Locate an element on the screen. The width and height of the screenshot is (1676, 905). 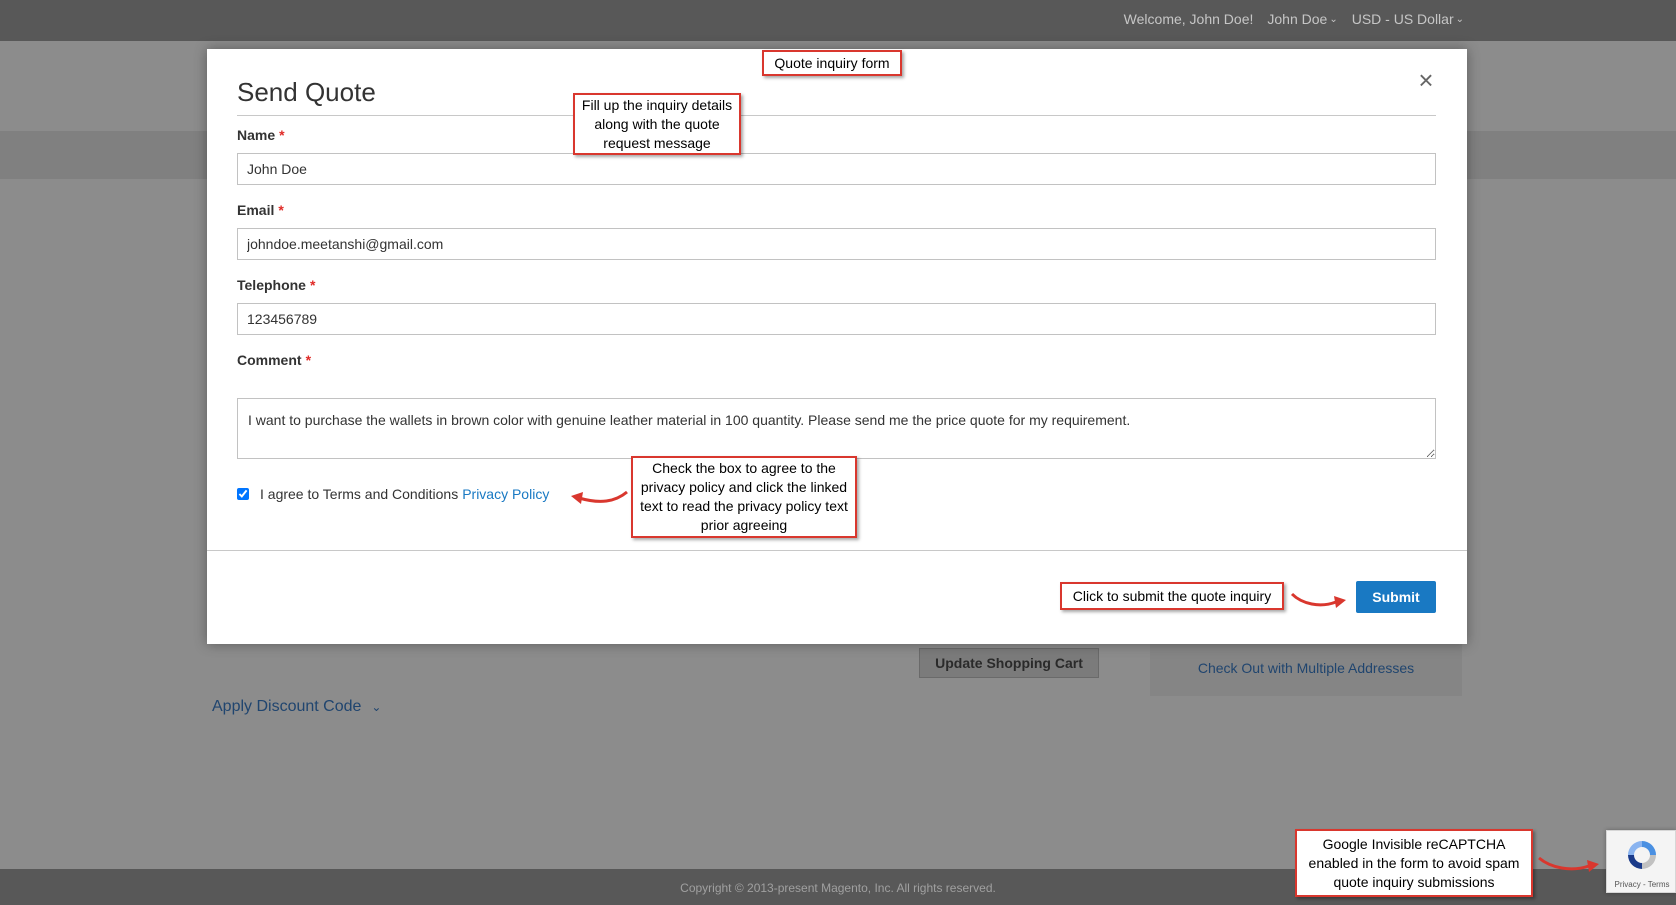
terms-text: I agree to Terms and Conditions is located at coordinates (359, 494).